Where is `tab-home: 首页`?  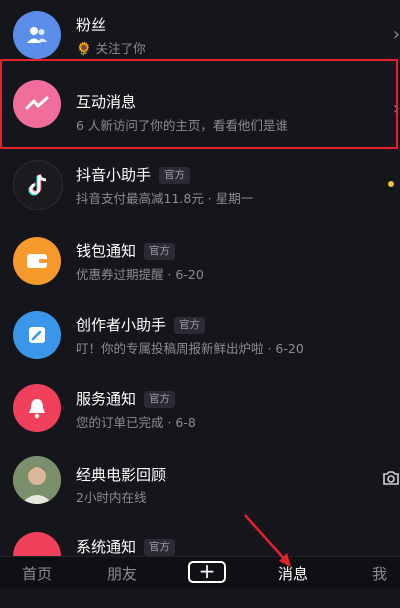
tab-home: 首页 is located at coordinates (37, 573).